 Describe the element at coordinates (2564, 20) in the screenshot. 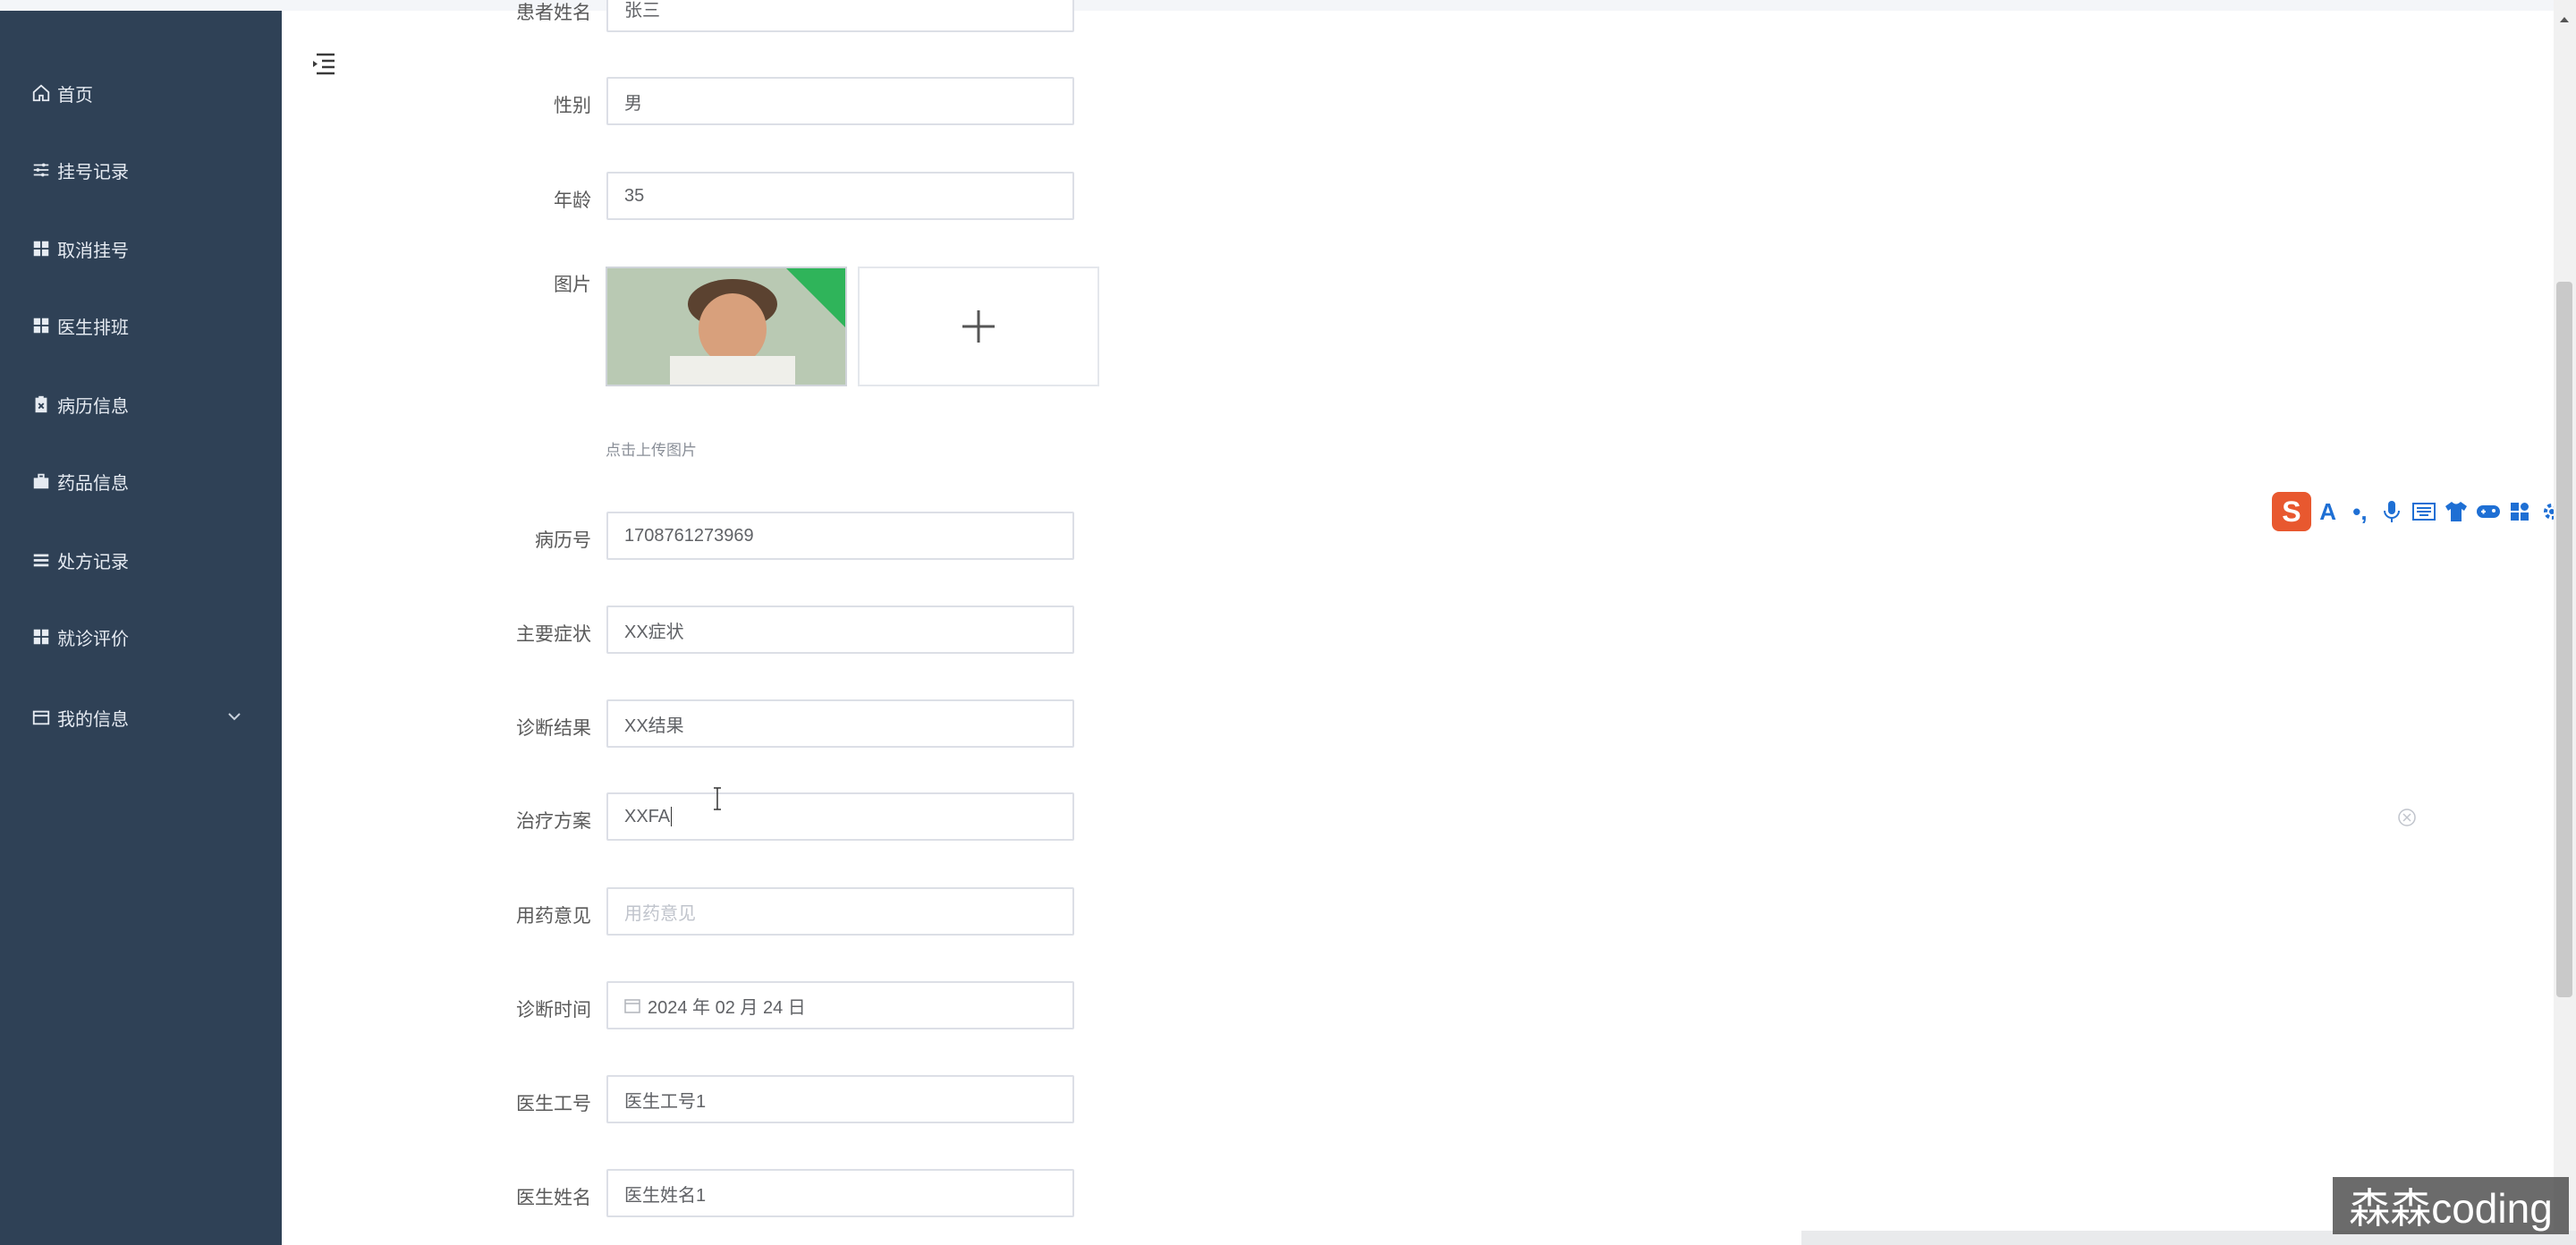

I see `scroll-up-icon` at that location.